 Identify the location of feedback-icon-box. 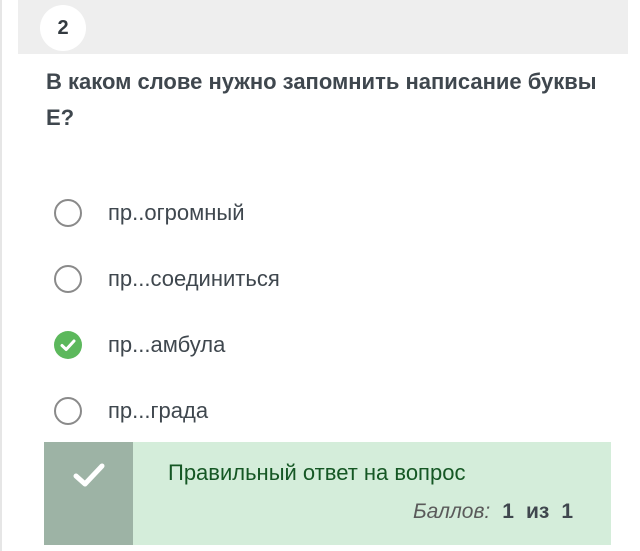
(88, 493).